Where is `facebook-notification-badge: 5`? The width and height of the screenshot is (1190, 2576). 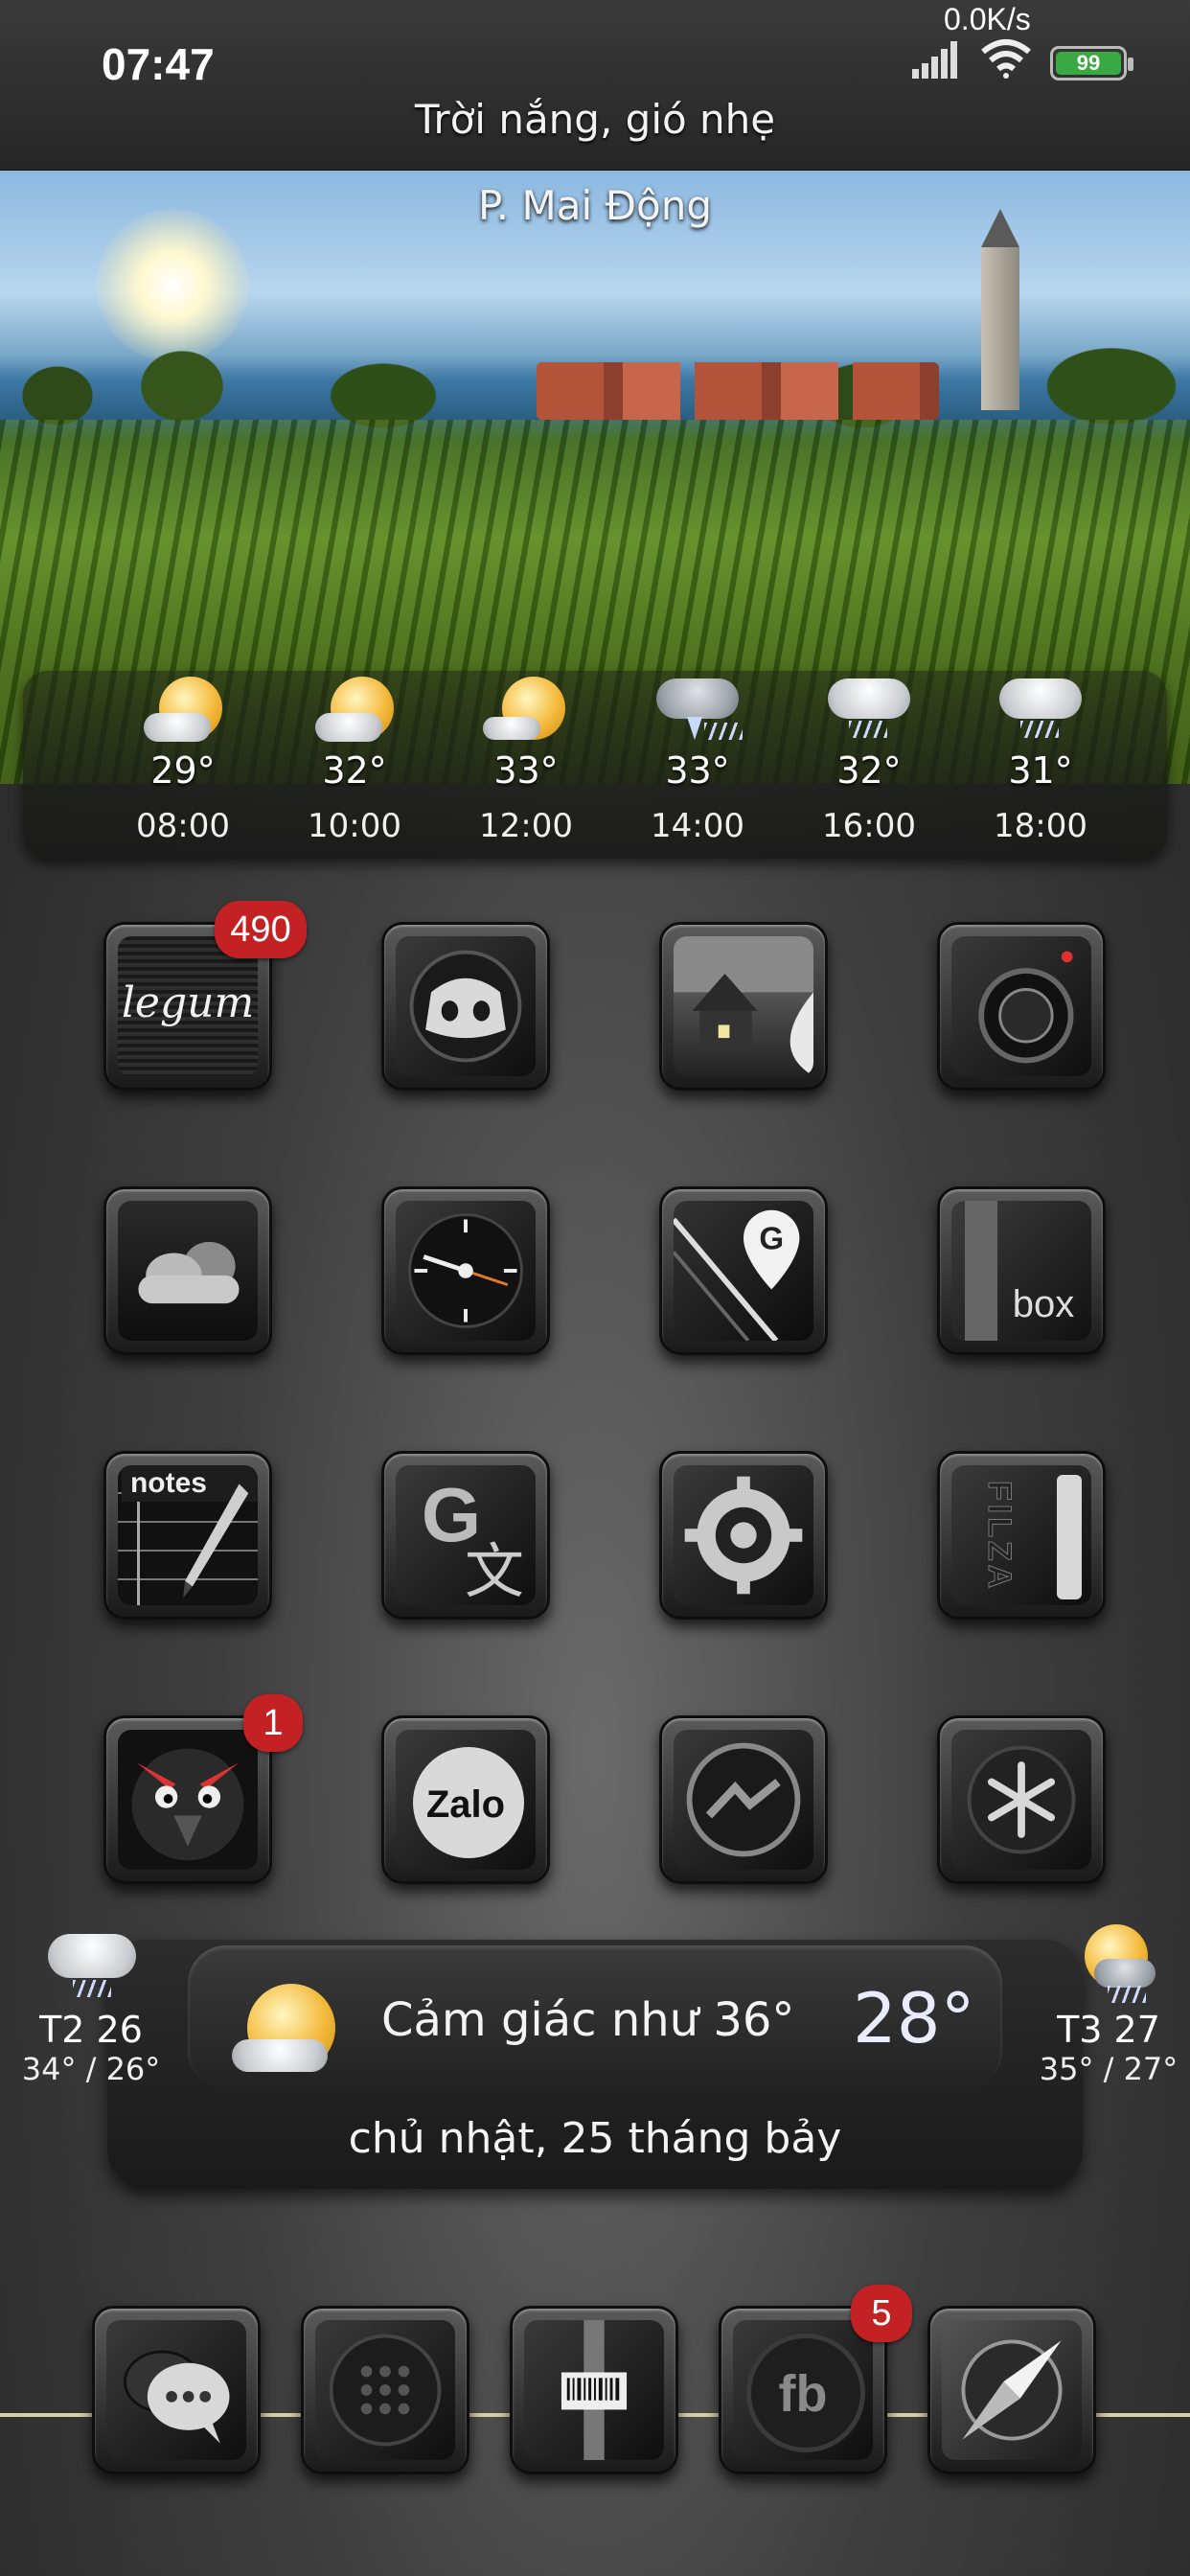 facebook-notification-badge: 5 is located at coordinates (882, 2313).